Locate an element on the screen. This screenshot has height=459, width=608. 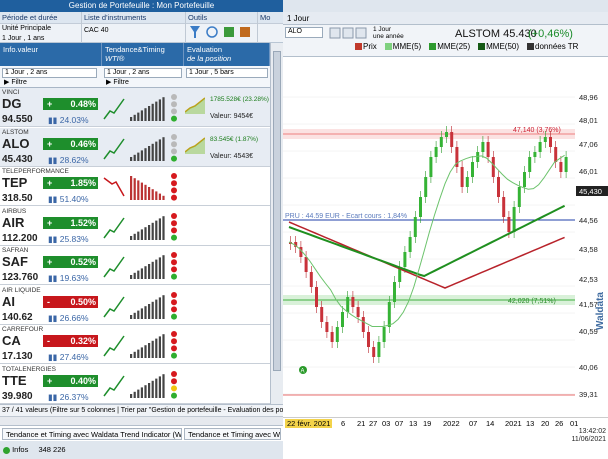
table-row: SAFRAN SAF 123.760 +0.52% ▮▮ 19.63% is located at coordinates (135, 265).